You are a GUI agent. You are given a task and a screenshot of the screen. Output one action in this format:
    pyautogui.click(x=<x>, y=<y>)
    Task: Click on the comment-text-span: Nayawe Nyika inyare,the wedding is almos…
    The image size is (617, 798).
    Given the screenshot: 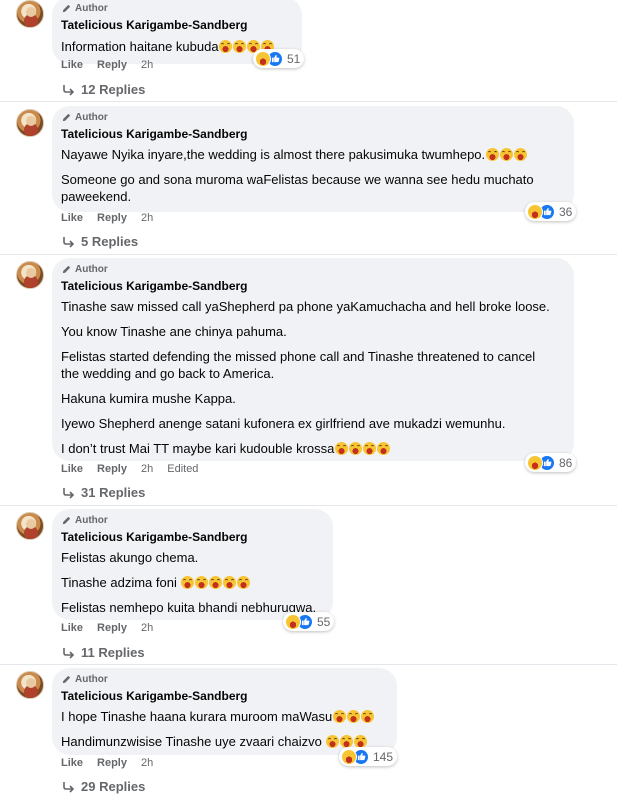 What is the action you would take?
    pyautogui.click(x=273, y=154)
    